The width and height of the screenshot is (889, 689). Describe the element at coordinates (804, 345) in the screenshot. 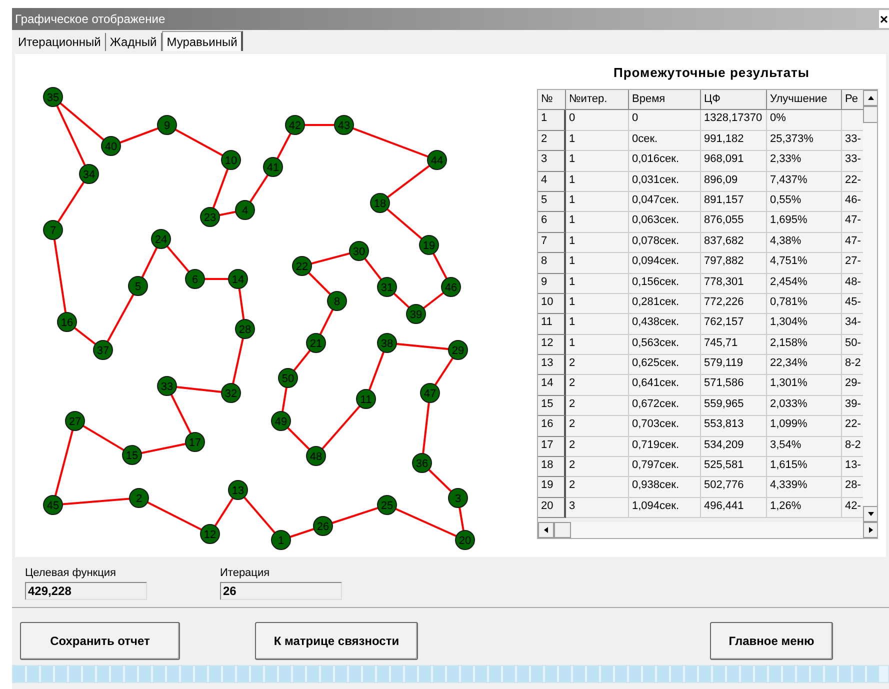

I see `table-cell: 2,158%` at that location.